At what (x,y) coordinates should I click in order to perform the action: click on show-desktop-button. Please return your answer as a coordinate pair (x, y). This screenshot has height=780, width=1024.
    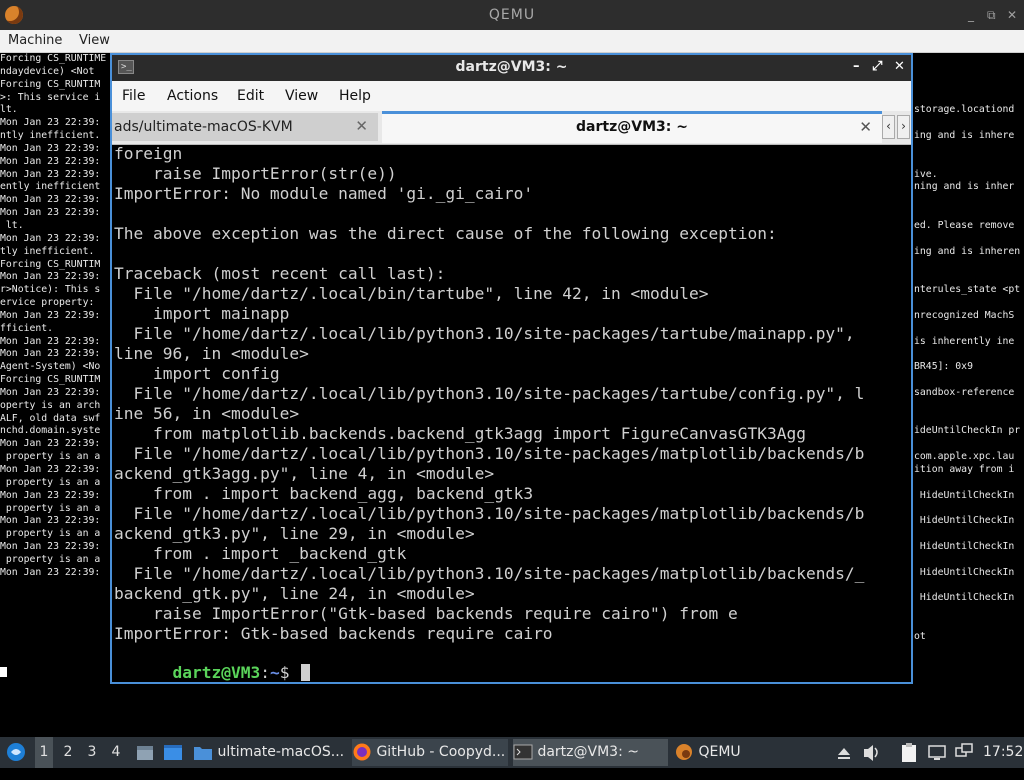
    Looking at the image, I should click on (145, 752).